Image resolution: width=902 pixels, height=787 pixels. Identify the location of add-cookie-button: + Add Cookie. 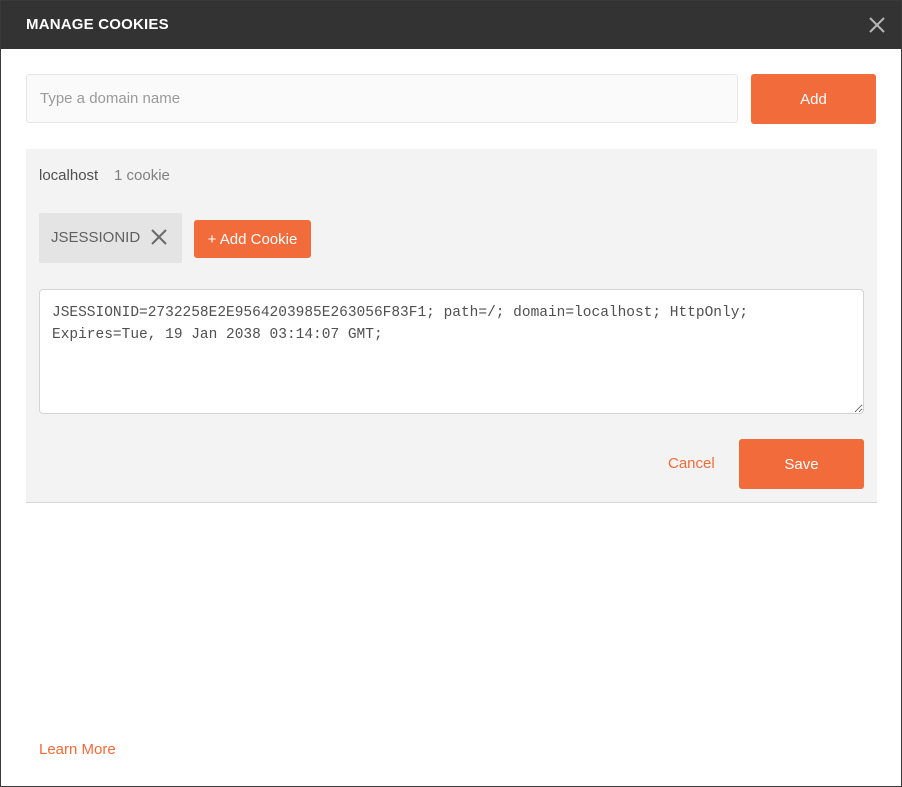
(252, 239).